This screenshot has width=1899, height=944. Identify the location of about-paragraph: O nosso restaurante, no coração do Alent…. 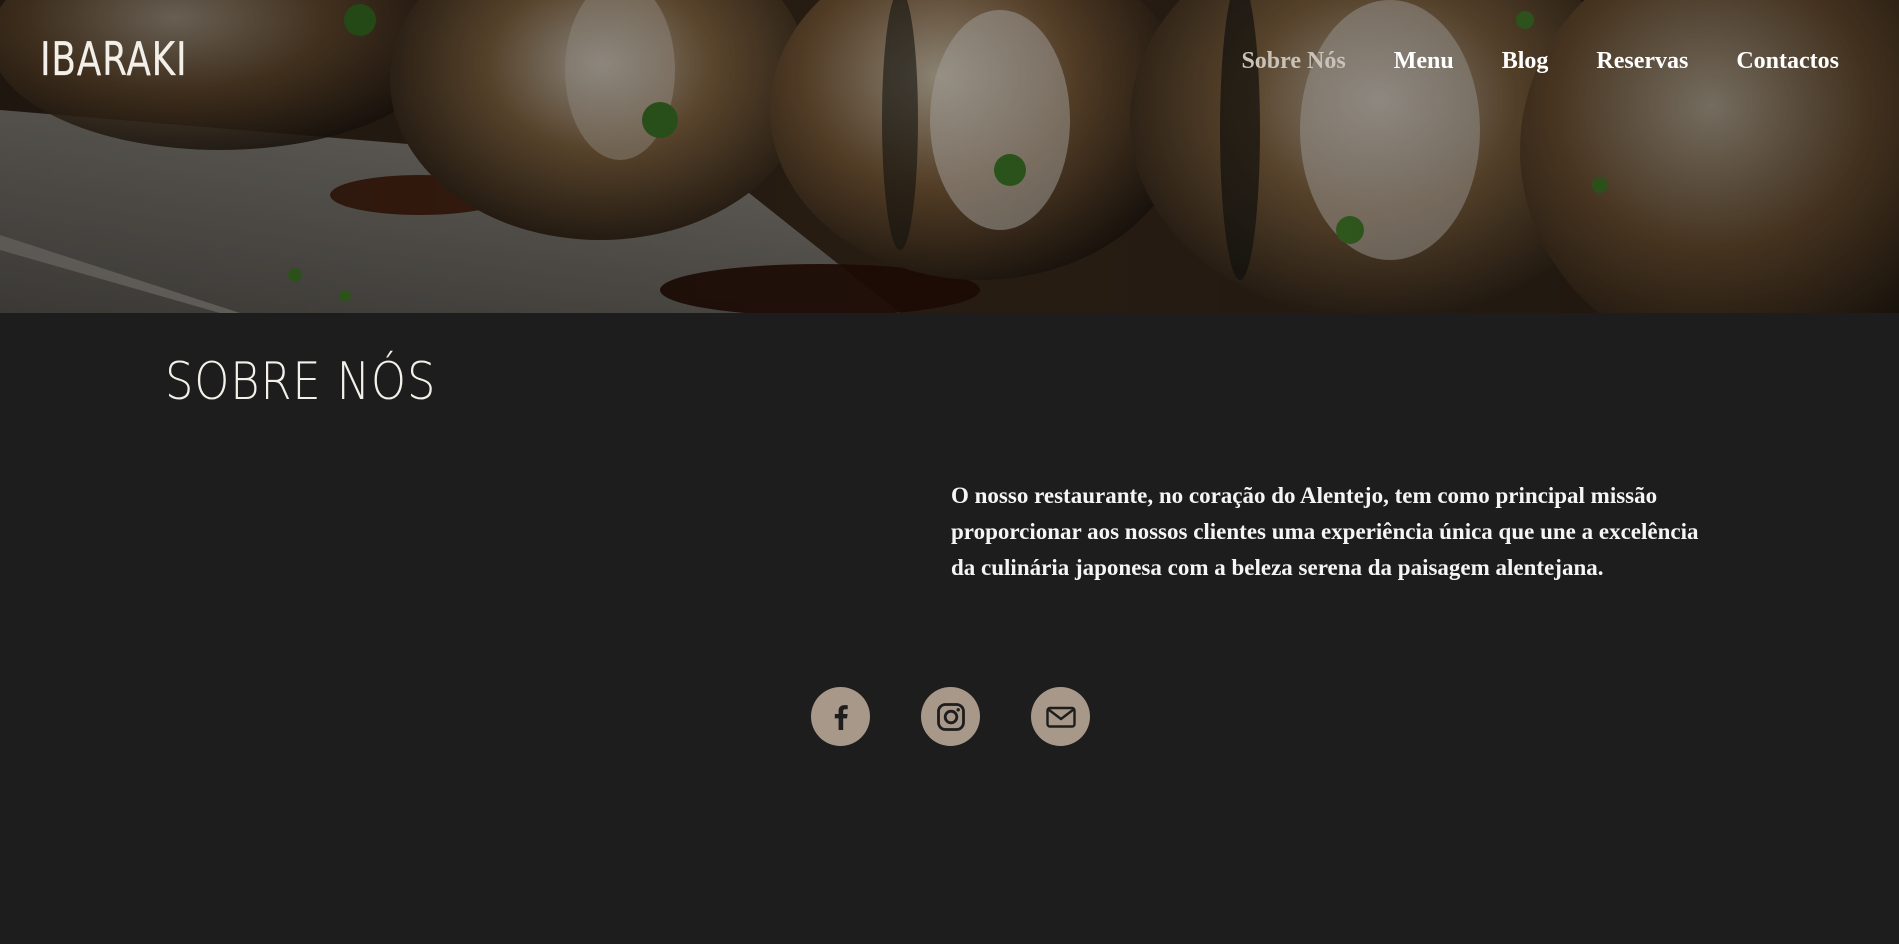
(1325, 531).